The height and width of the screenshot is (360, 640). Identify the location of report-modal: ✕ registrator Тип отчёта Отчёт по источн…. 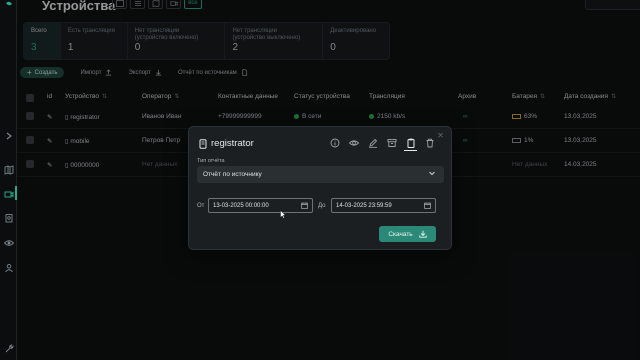
(320, 188).